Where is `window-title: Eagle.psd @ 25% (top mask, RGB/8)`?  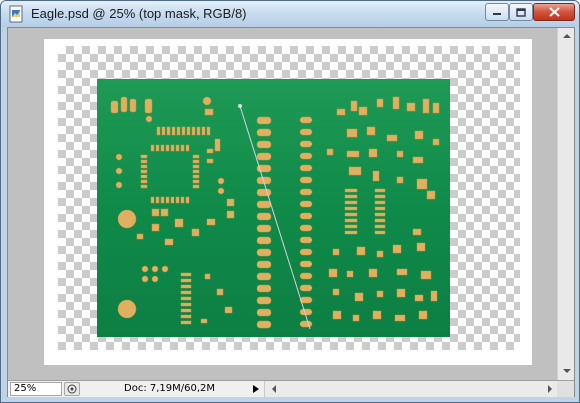
window-title: Eagle.psd @ 25% (top mask, RGB/8) is located at coordinates (139, 13).